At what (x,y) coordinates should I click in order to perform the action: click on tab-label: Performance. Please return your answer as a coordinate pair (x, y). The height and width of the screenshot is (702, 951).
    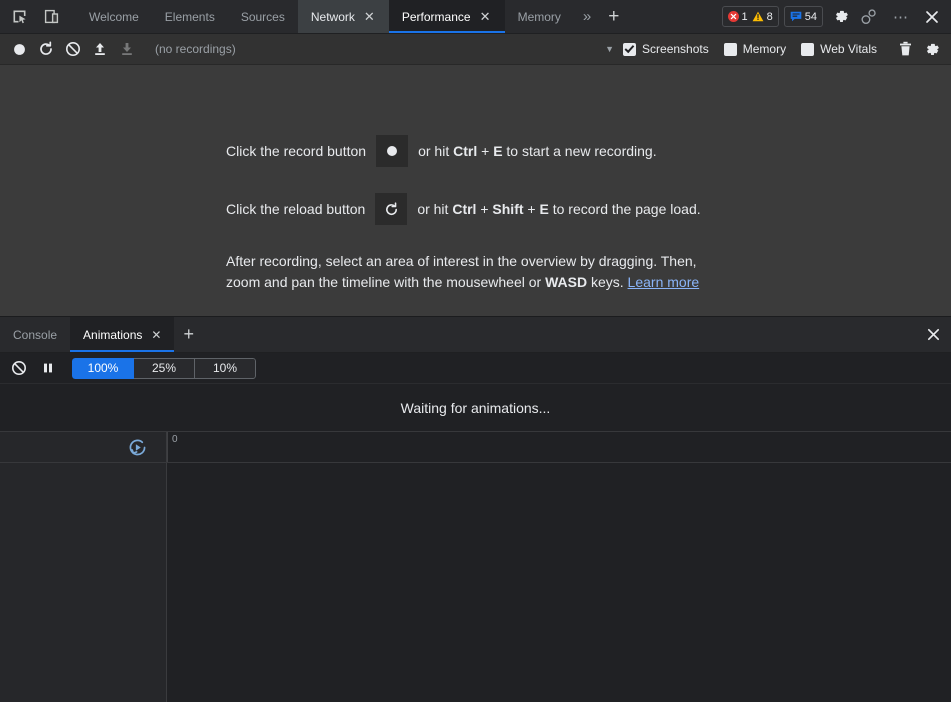
    Looking at the image, I should click on (436, 16).